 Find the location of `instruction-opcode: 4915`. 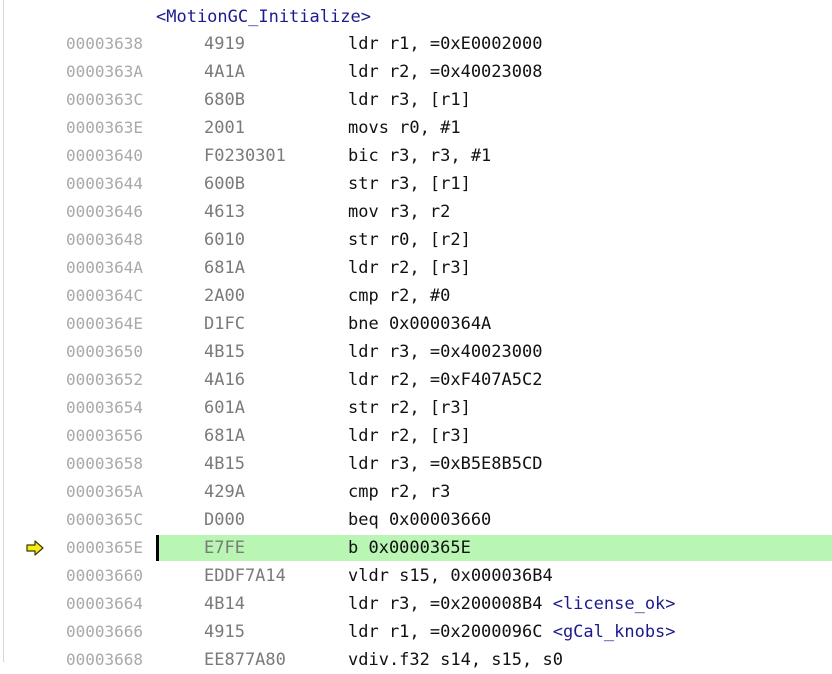

instruction-opcode: 4915 is located at coordinates (224, 632).